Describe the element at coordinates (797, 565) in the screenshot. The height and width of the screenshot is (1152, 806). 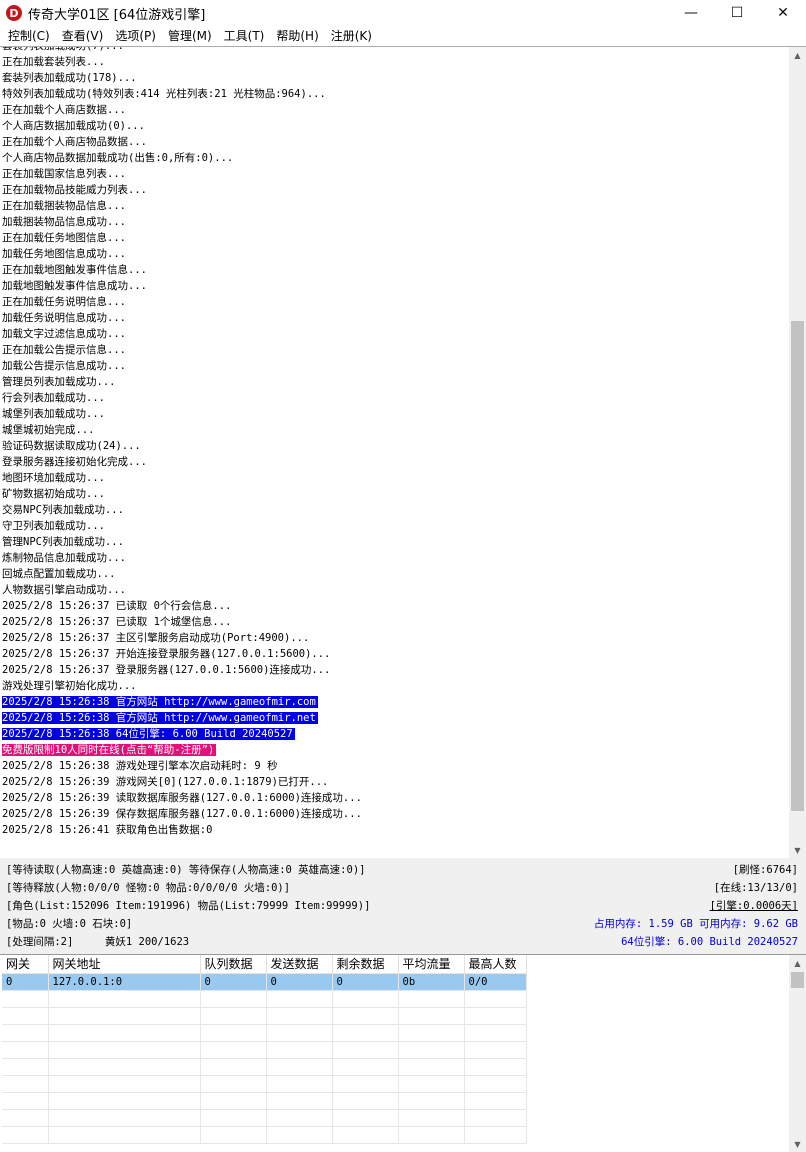
I see `scroll-thumb` at that location.